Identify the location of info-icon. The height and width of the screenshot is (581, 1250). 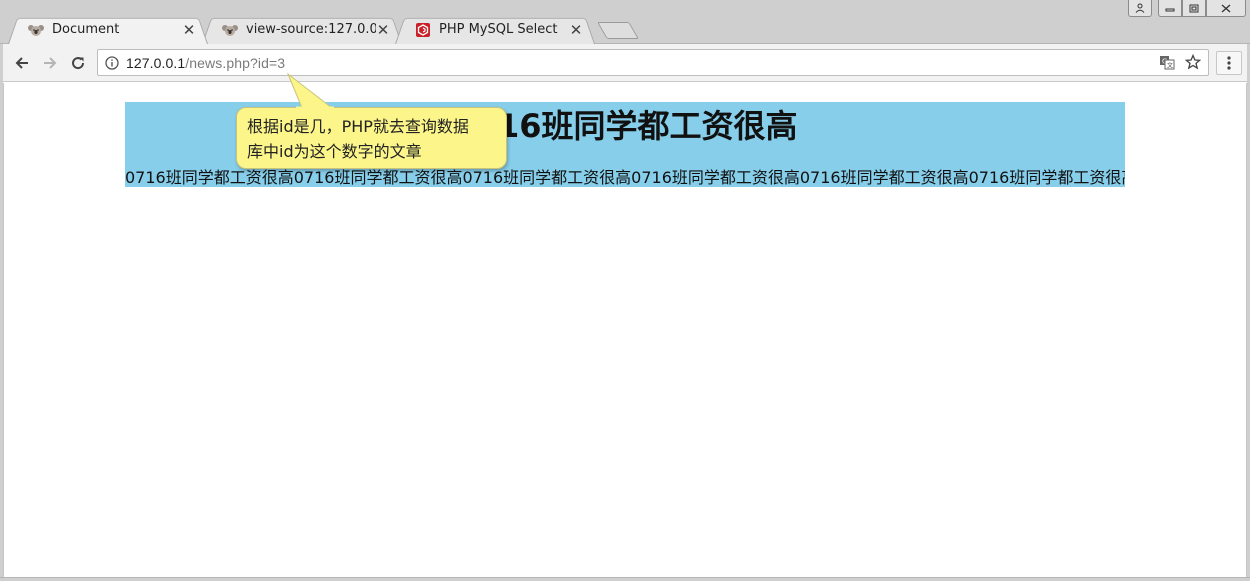
(112, 63).